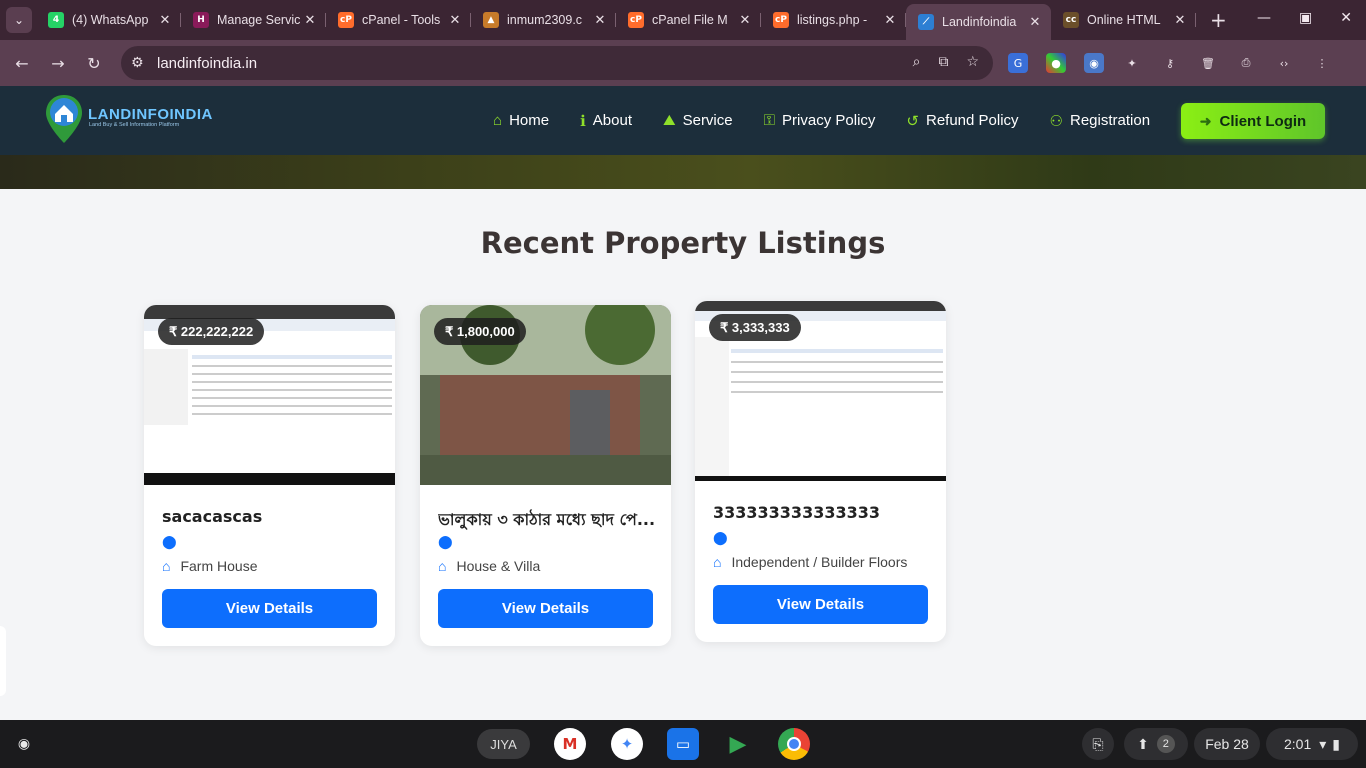  I want to click on property-type: ⌂ Independent / Builder Floors, so click(810, 562).